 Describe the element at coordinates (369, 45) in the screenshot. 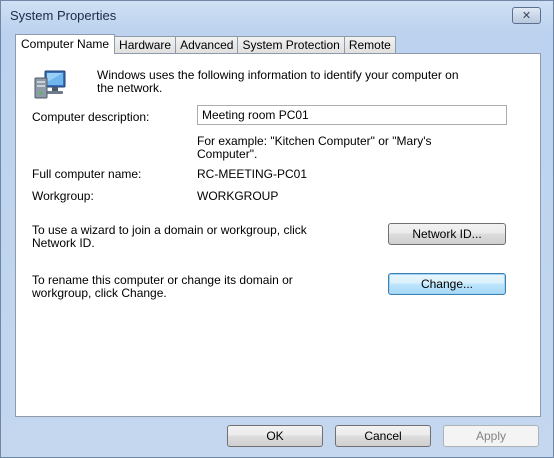

I see `tab-remote: Remote` at that location.